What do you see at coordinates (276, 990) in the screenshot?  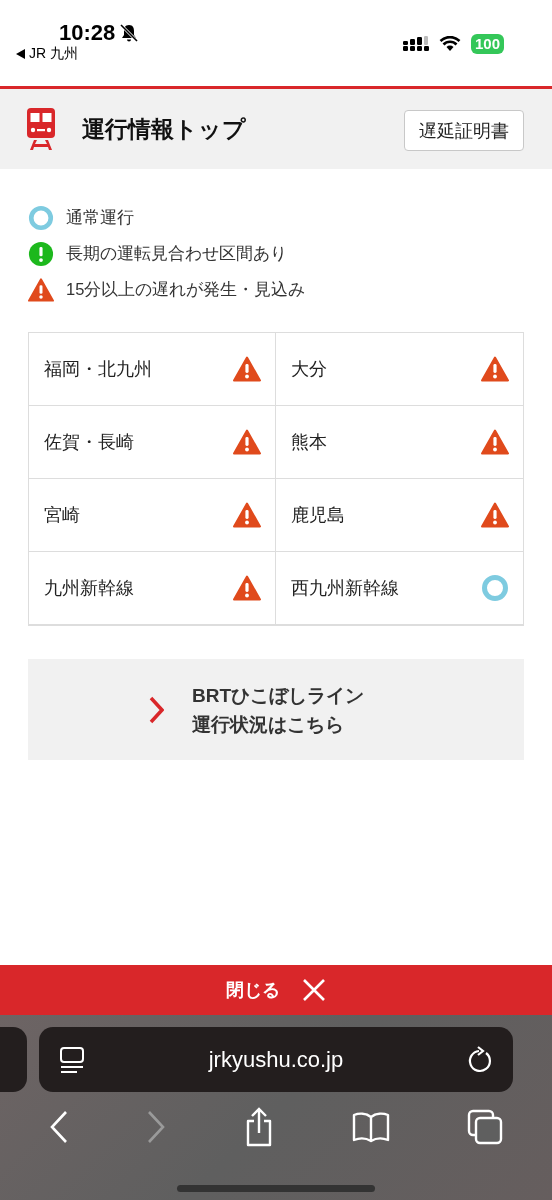 I see `close-button: 閉じる` at bounding box center [276, 990].